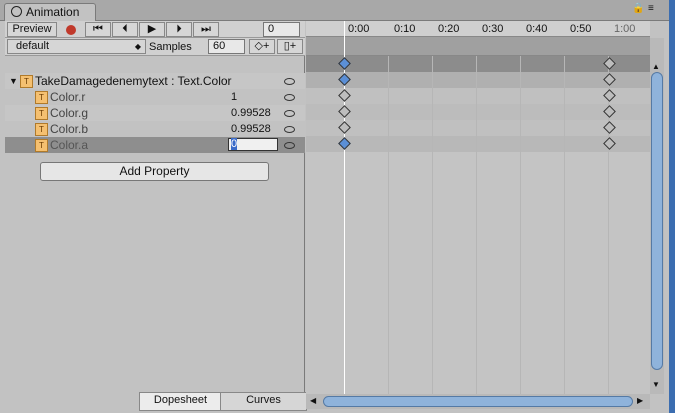  Describe the element at coordinates (33, 46) in the screenshot. I see `clip-name: default` at that location.